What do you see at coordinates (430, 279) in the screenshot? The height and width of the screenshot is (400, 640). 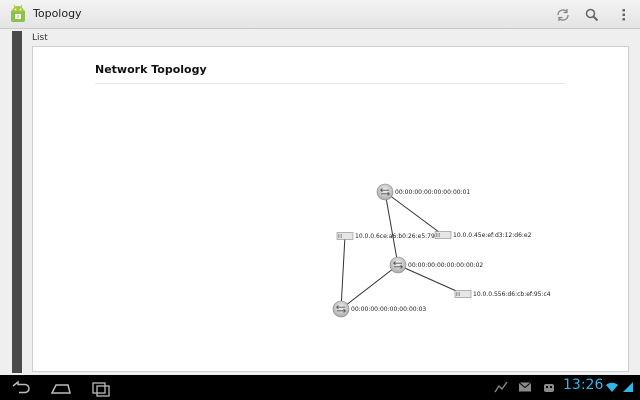 I see `link-s2-h3` at bounding box center [430, 279].